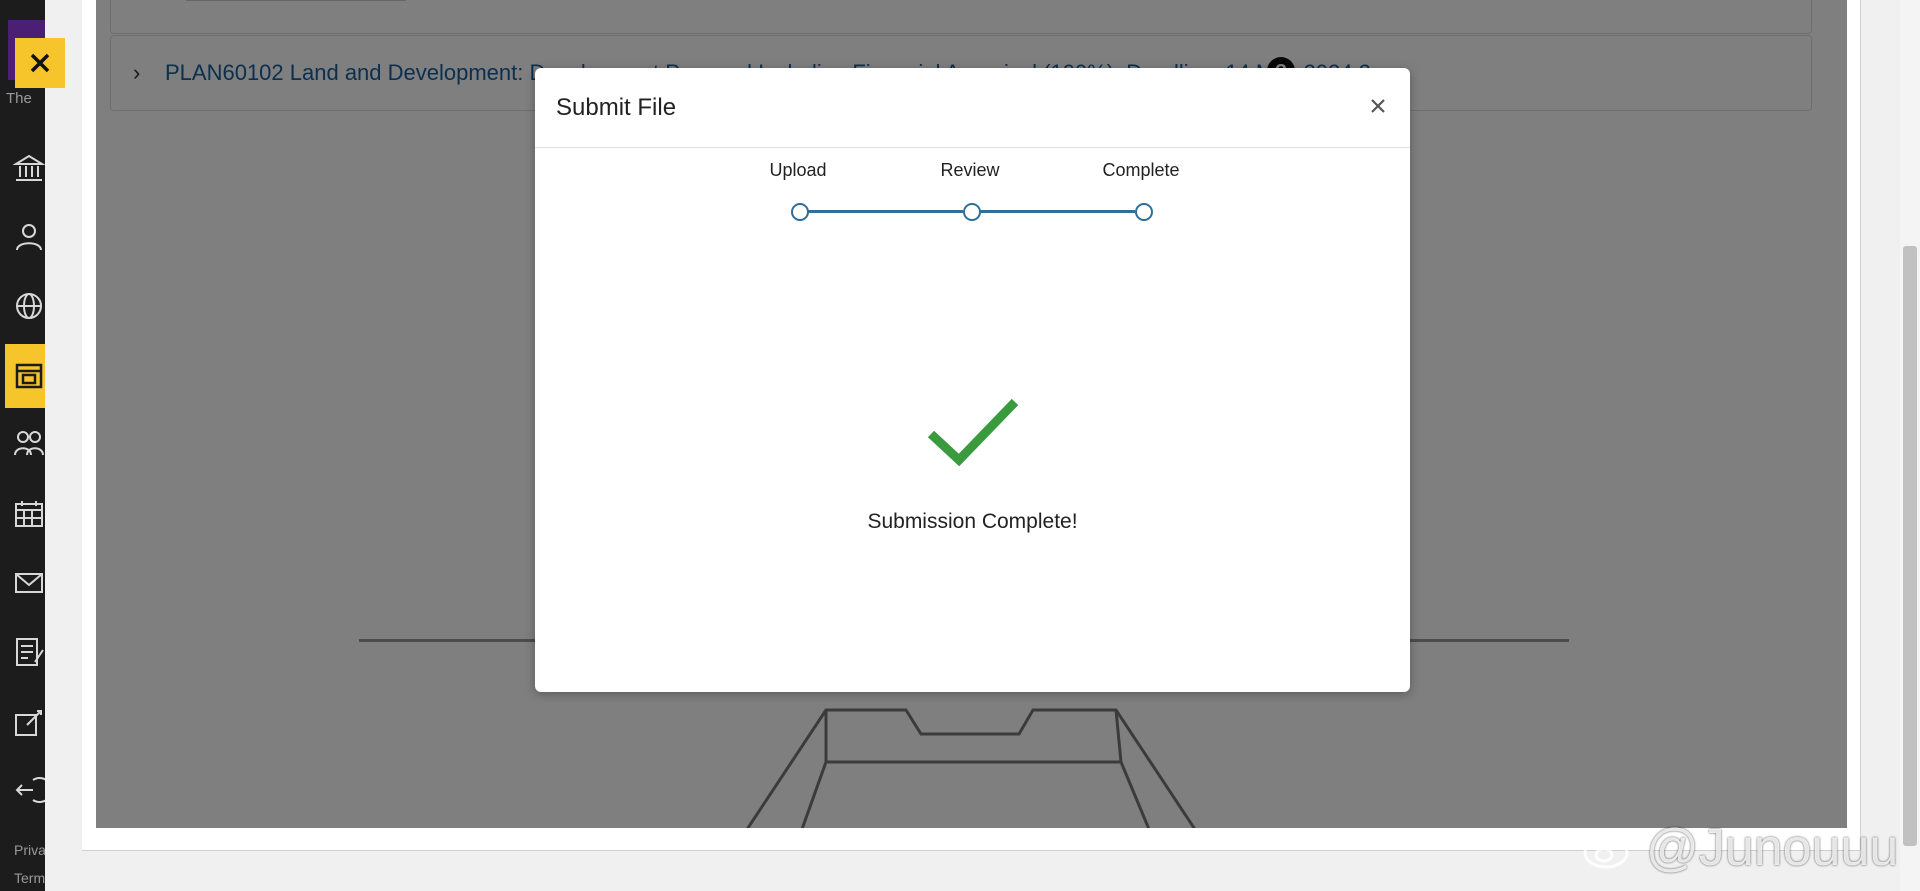  What do you see at coordinates (973, 432) in the screenshot?
I see `checkmark-icon` at bounding box center [973, 432].